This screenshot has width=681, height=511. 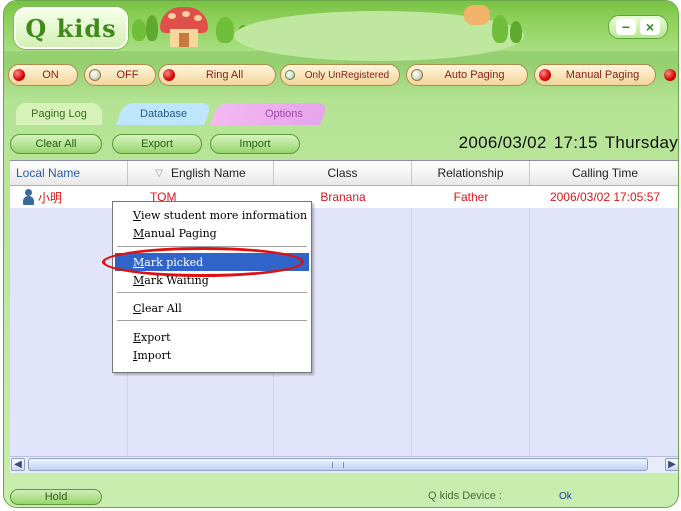 What do you see at coordinates (467, 75) in the screenshot?
I see `auto-paging-button: Auto Paging` at bounding box center [467, 75].